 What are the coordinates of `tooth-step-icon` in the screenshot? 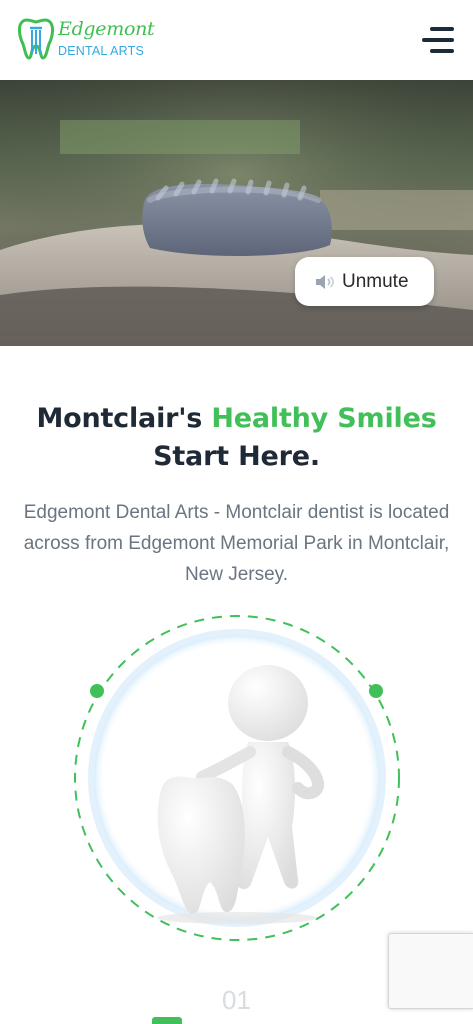 It's located at (167, 1020).